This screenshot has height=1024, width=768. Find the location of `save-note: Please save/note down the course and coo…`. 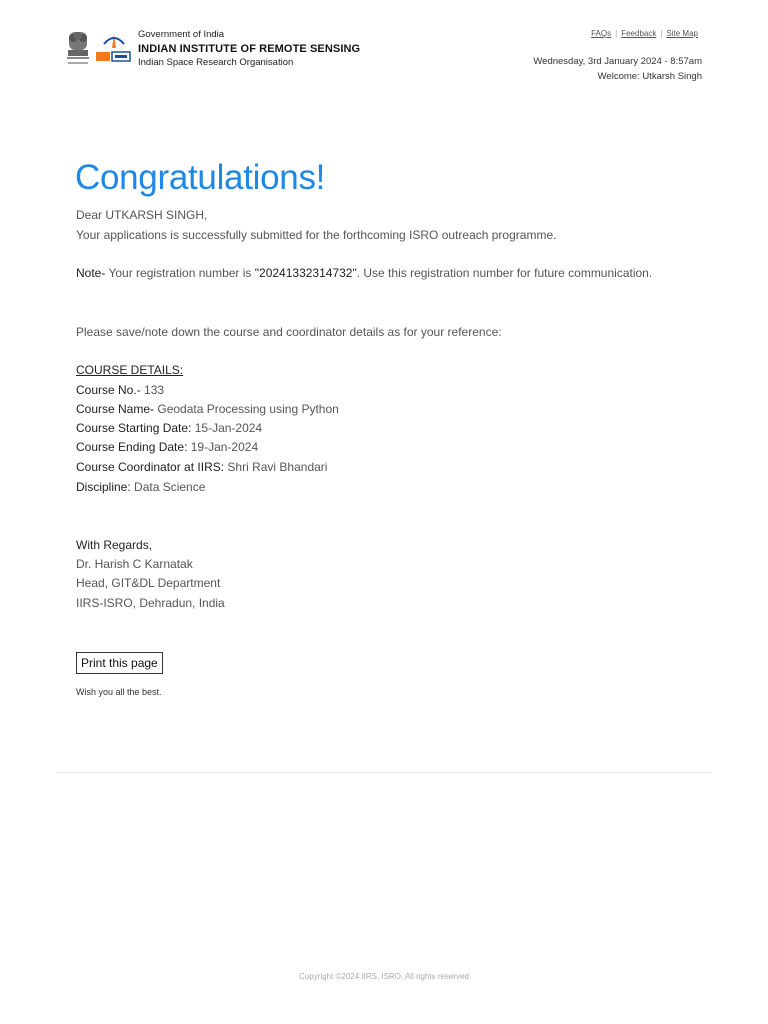

save-note: Please save/note down the course and coo… is located at coordinates (289, 332).